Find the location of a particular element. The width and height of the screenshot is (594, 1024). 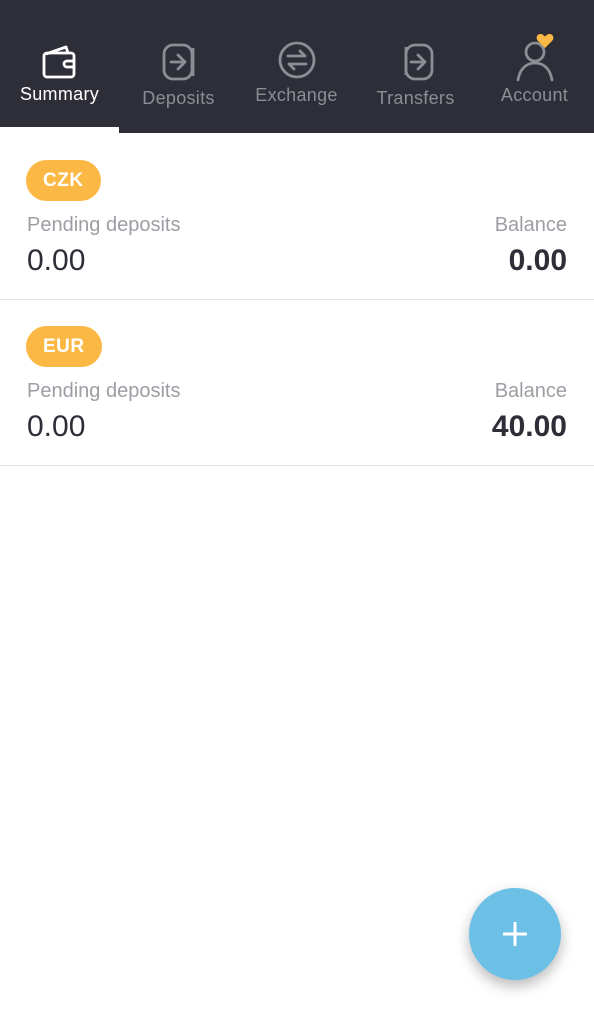

add-button is located at coordinates (515, 934).